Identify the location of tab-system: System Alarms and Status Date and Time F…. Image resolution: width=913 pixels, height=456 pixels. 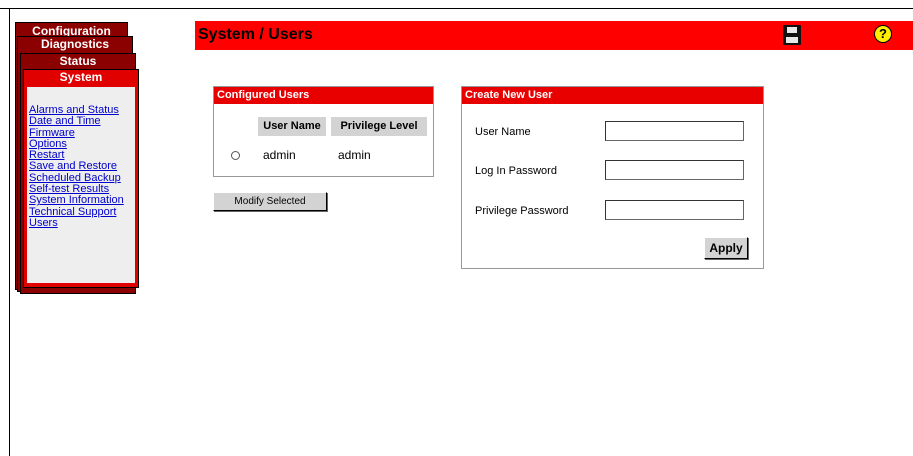
(81, 178).